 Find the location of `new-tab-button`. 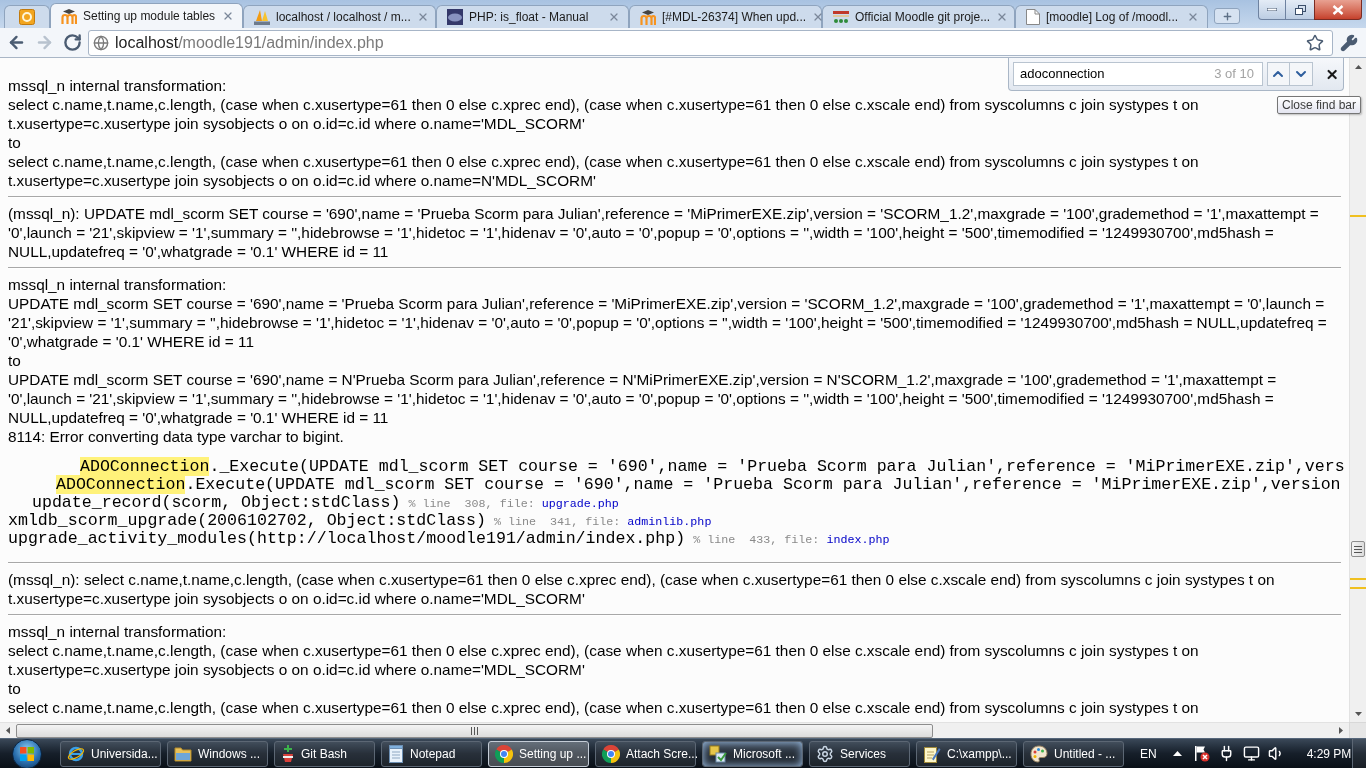

new-tab-button is located at coordinates (1227, 16).